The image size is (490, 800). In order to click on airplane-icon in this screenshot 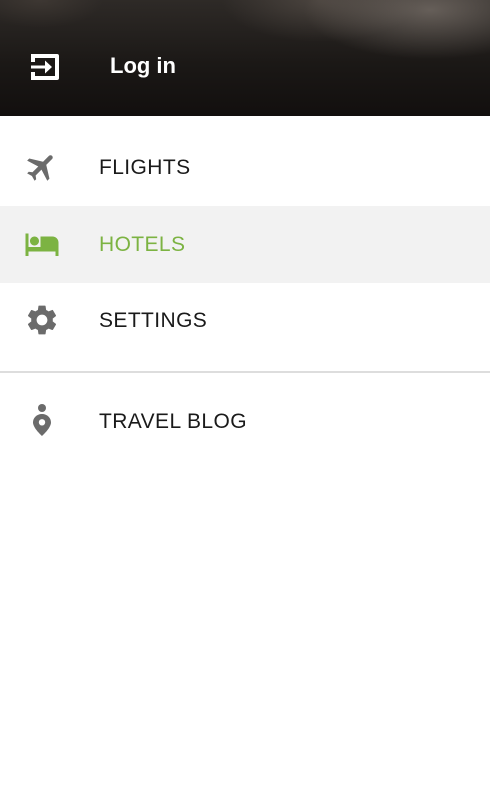, I will do `click(40, 168)`.